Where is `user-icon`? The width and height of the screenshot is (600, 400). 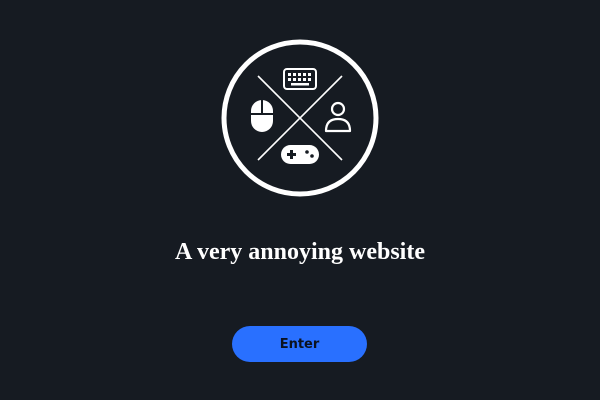 user-icon is located at coordinates (338, 117).